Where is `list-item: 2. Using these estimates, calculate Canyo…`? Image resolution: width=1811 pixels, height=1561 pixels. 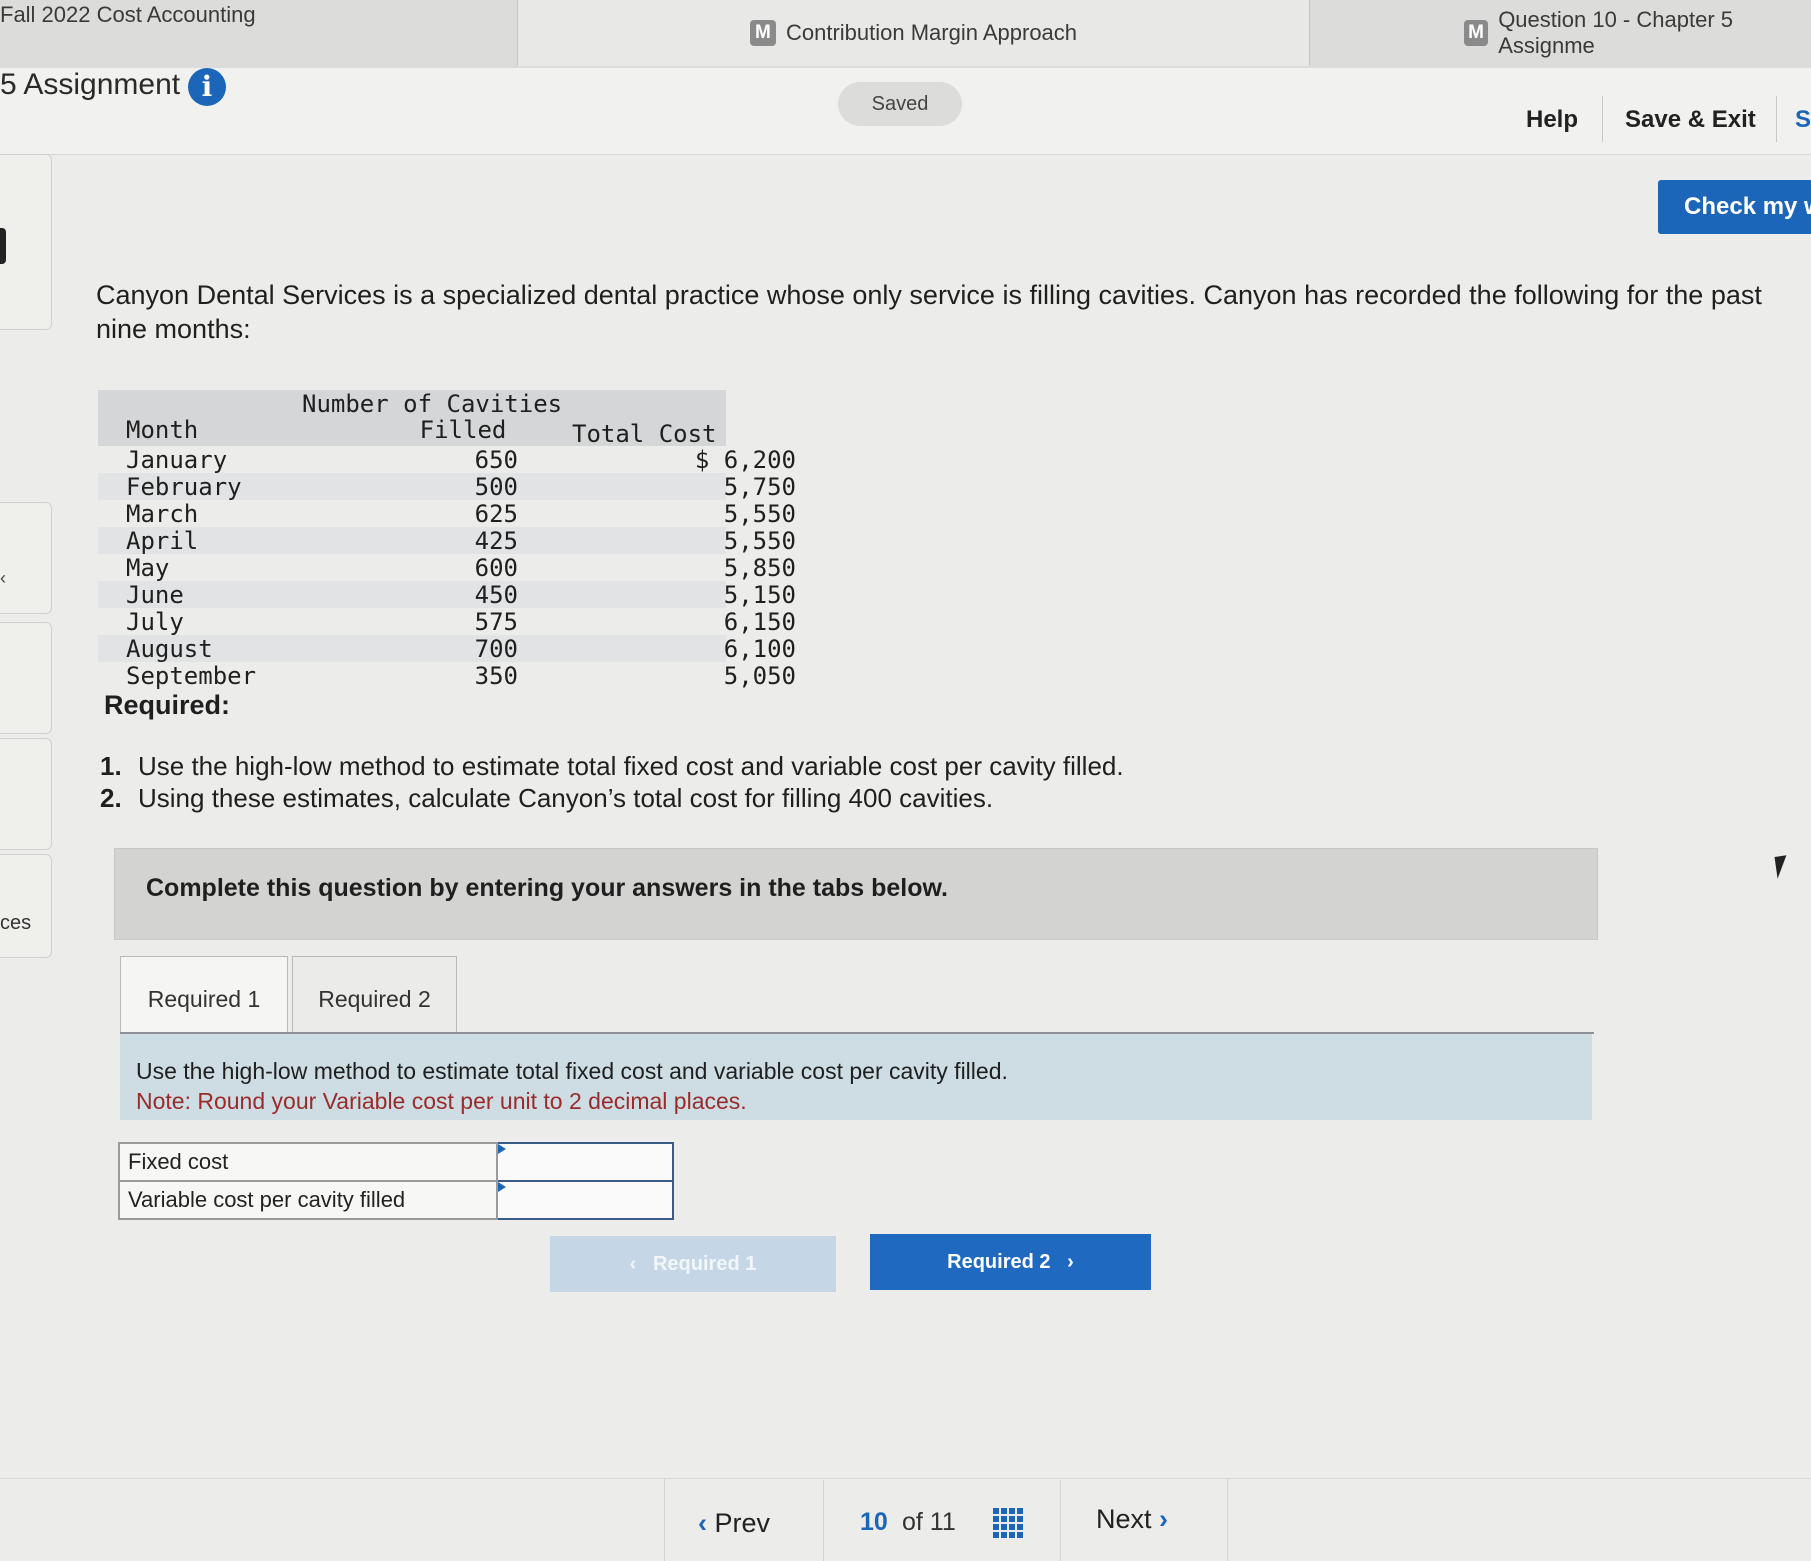
list-item: 2. Using these estimates, calculate Canyo… is located at coordinates (612, 798).